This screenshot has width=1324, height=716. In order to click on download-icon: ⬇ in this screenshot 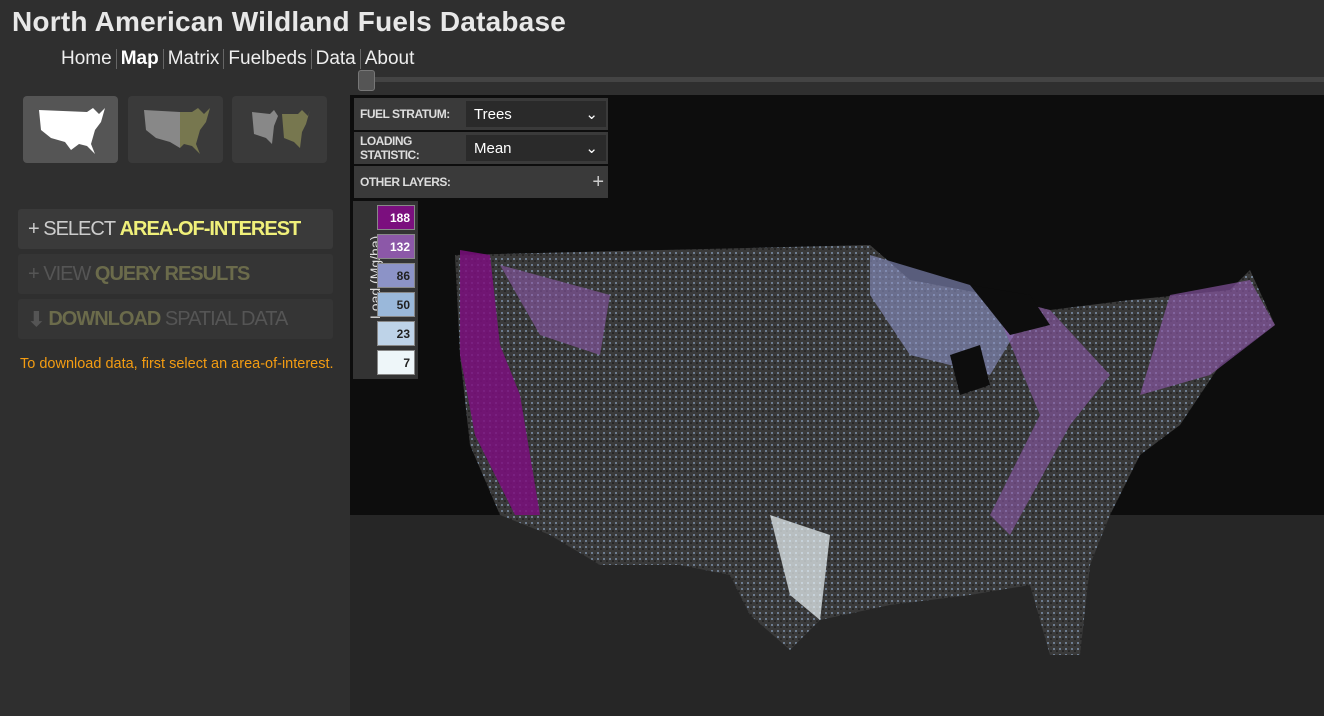, I will do `click(36, 319)`.